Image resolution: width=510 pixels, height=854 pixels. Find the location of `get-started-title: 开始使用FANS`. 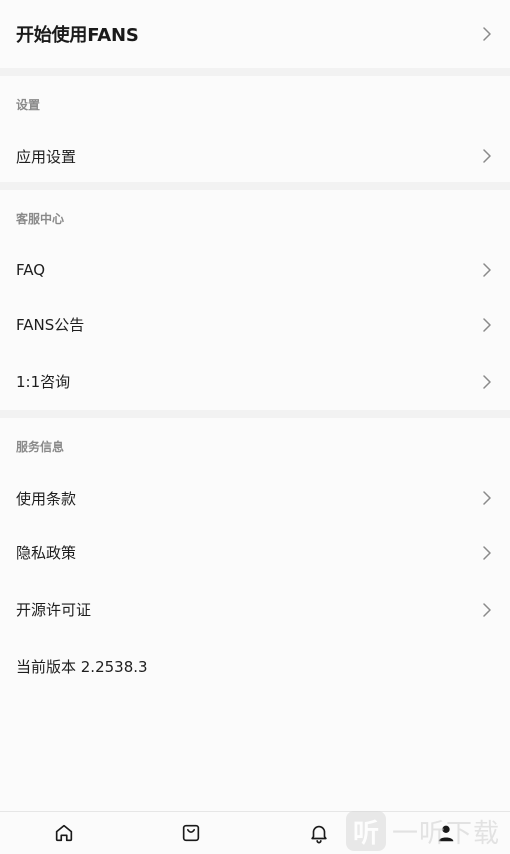

get-started-title: 开始使用FANS is located at coordinates (77, 35).